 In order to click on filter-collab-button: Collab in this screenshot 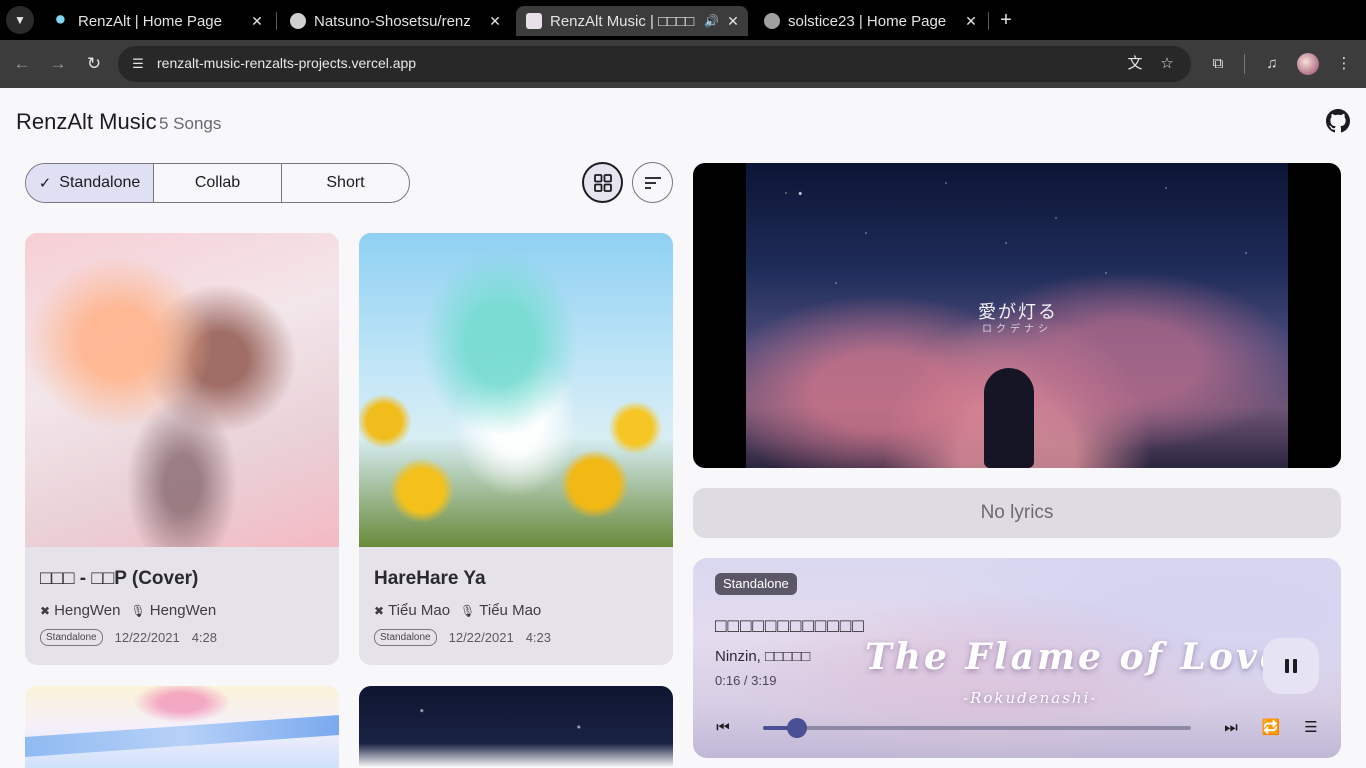, I will do `click(218, 183)`.